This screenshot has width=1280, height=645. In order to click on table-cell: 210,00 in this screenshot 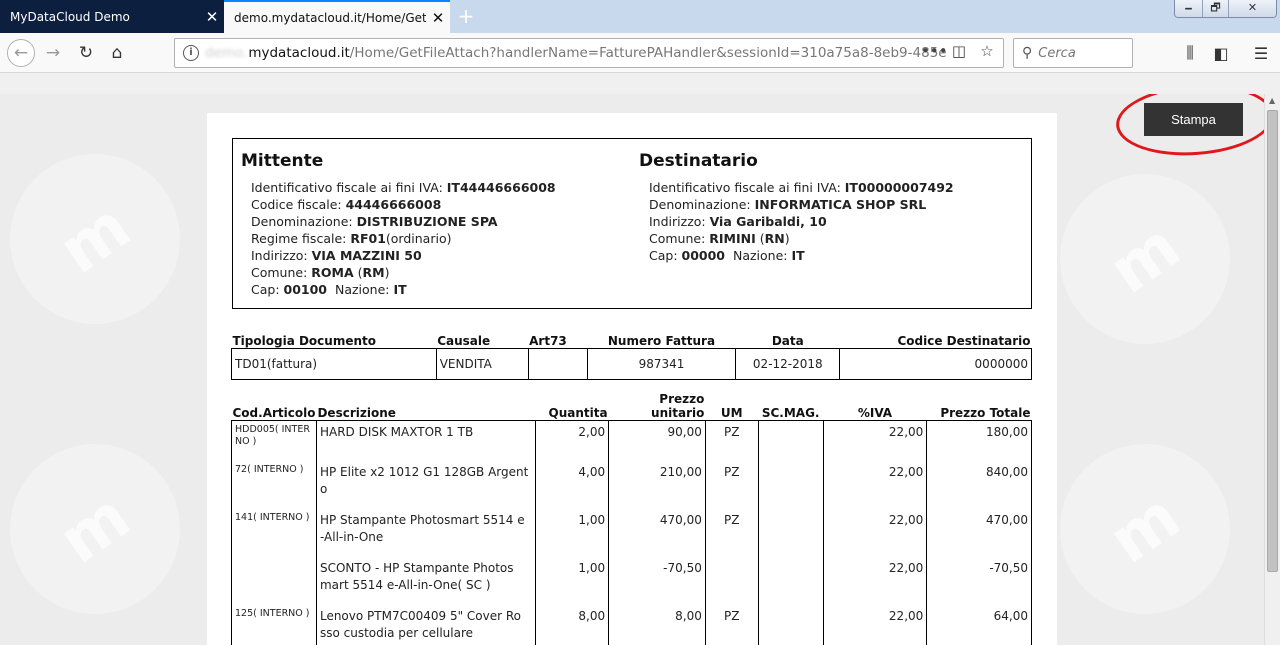, I will do `click(657, 484)`.